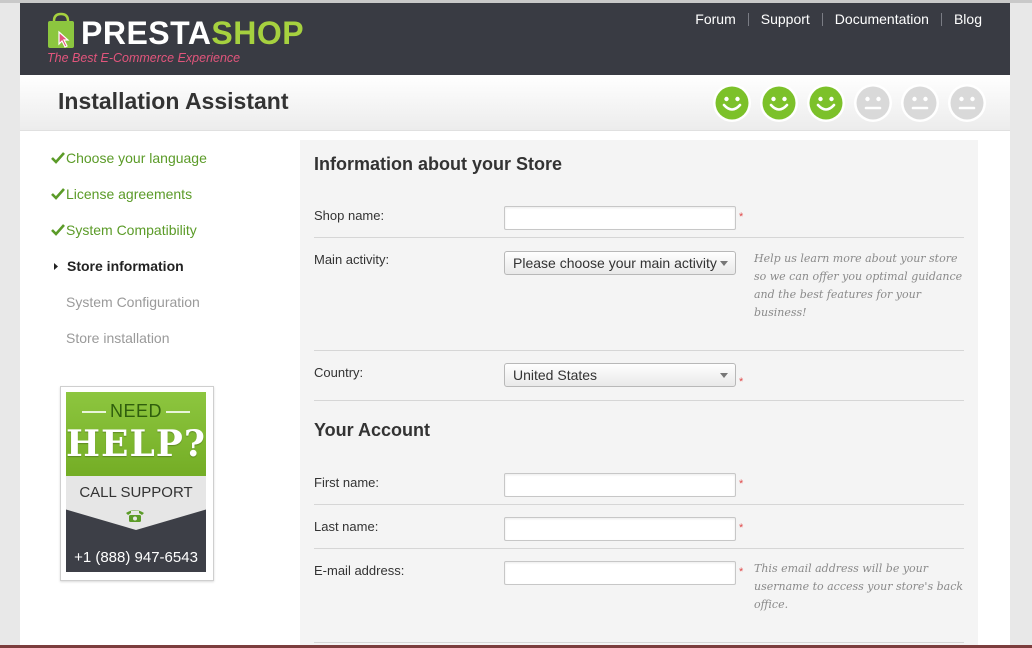 The image size is (1032, 648). I want to click on step-system-configuration: System Configuration, so click(160, 311).